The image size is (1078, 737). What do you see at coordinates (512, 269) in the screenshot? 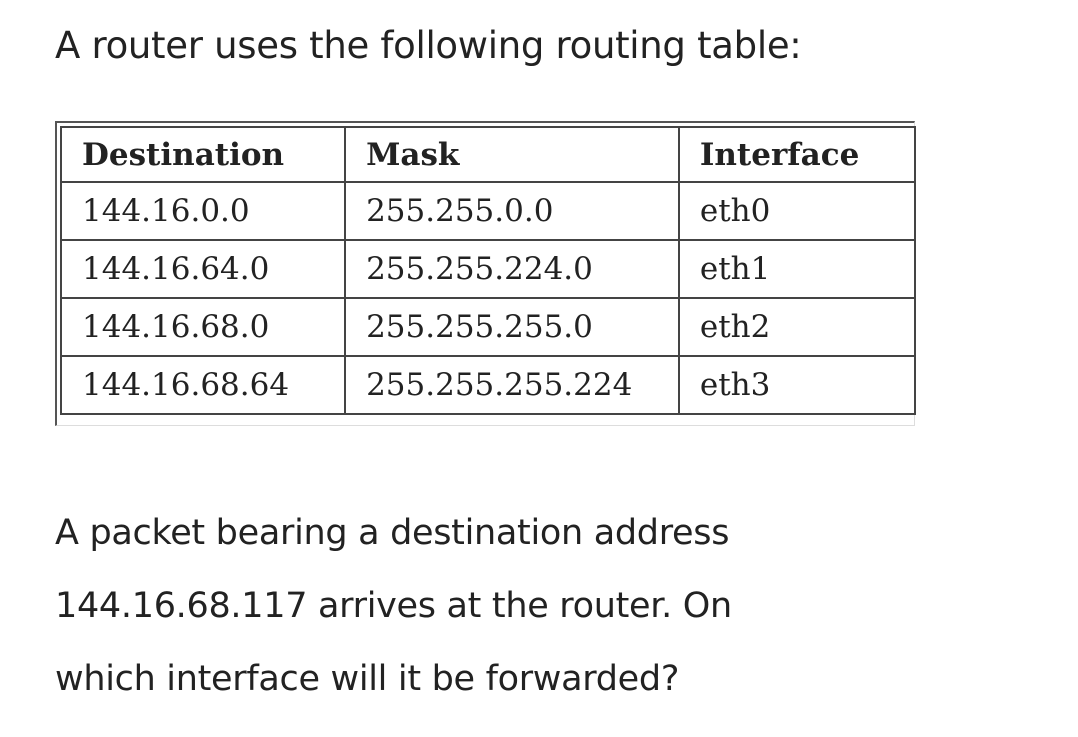
I see `cell-mask: 255.255.224.0` at bounding box center [512, 269].